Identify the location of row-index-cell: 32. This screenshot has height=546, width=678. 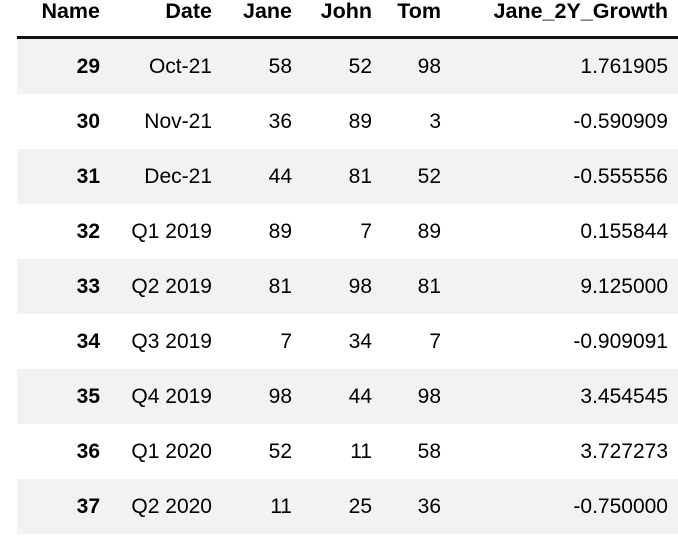
(88, 231).